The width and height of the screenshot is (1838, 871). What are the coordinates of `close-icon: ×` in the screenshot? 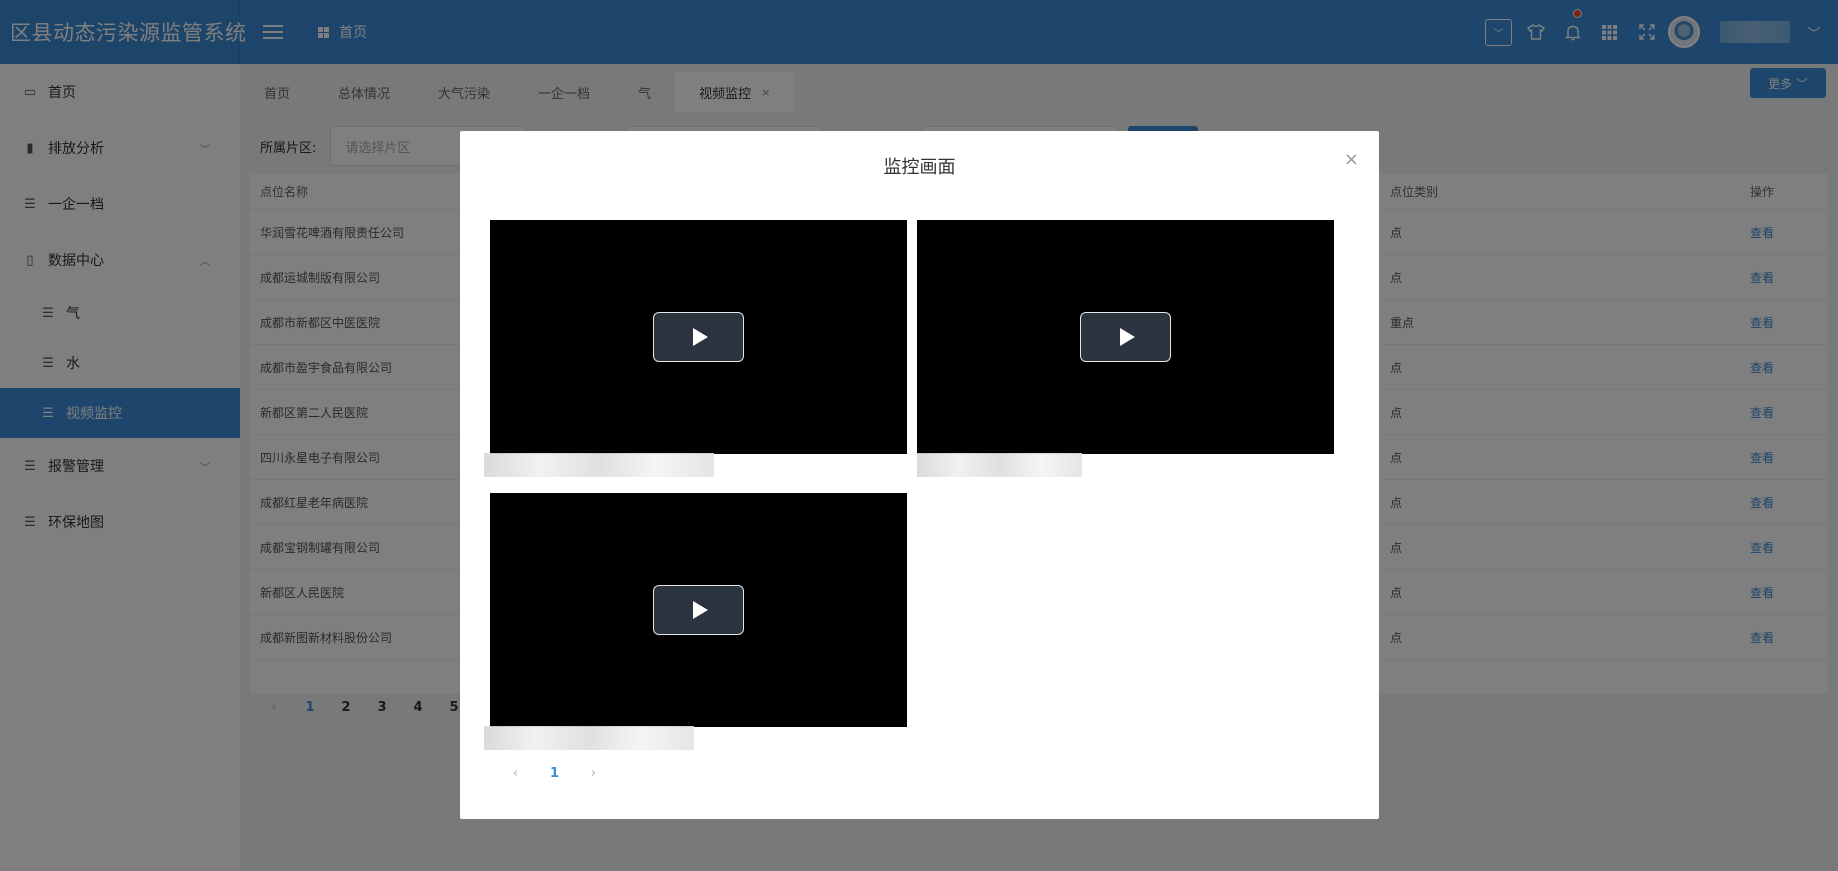 It's located at (1351, 159).